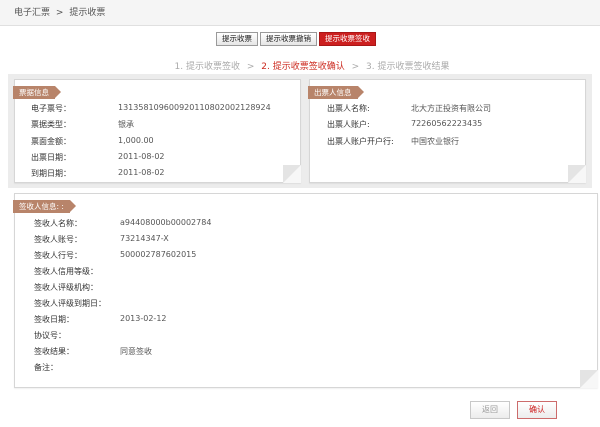 The height and width of the screenshot is (427, 600). I want to click on bill-amount-value: 1,000.00, so click(136, 140).